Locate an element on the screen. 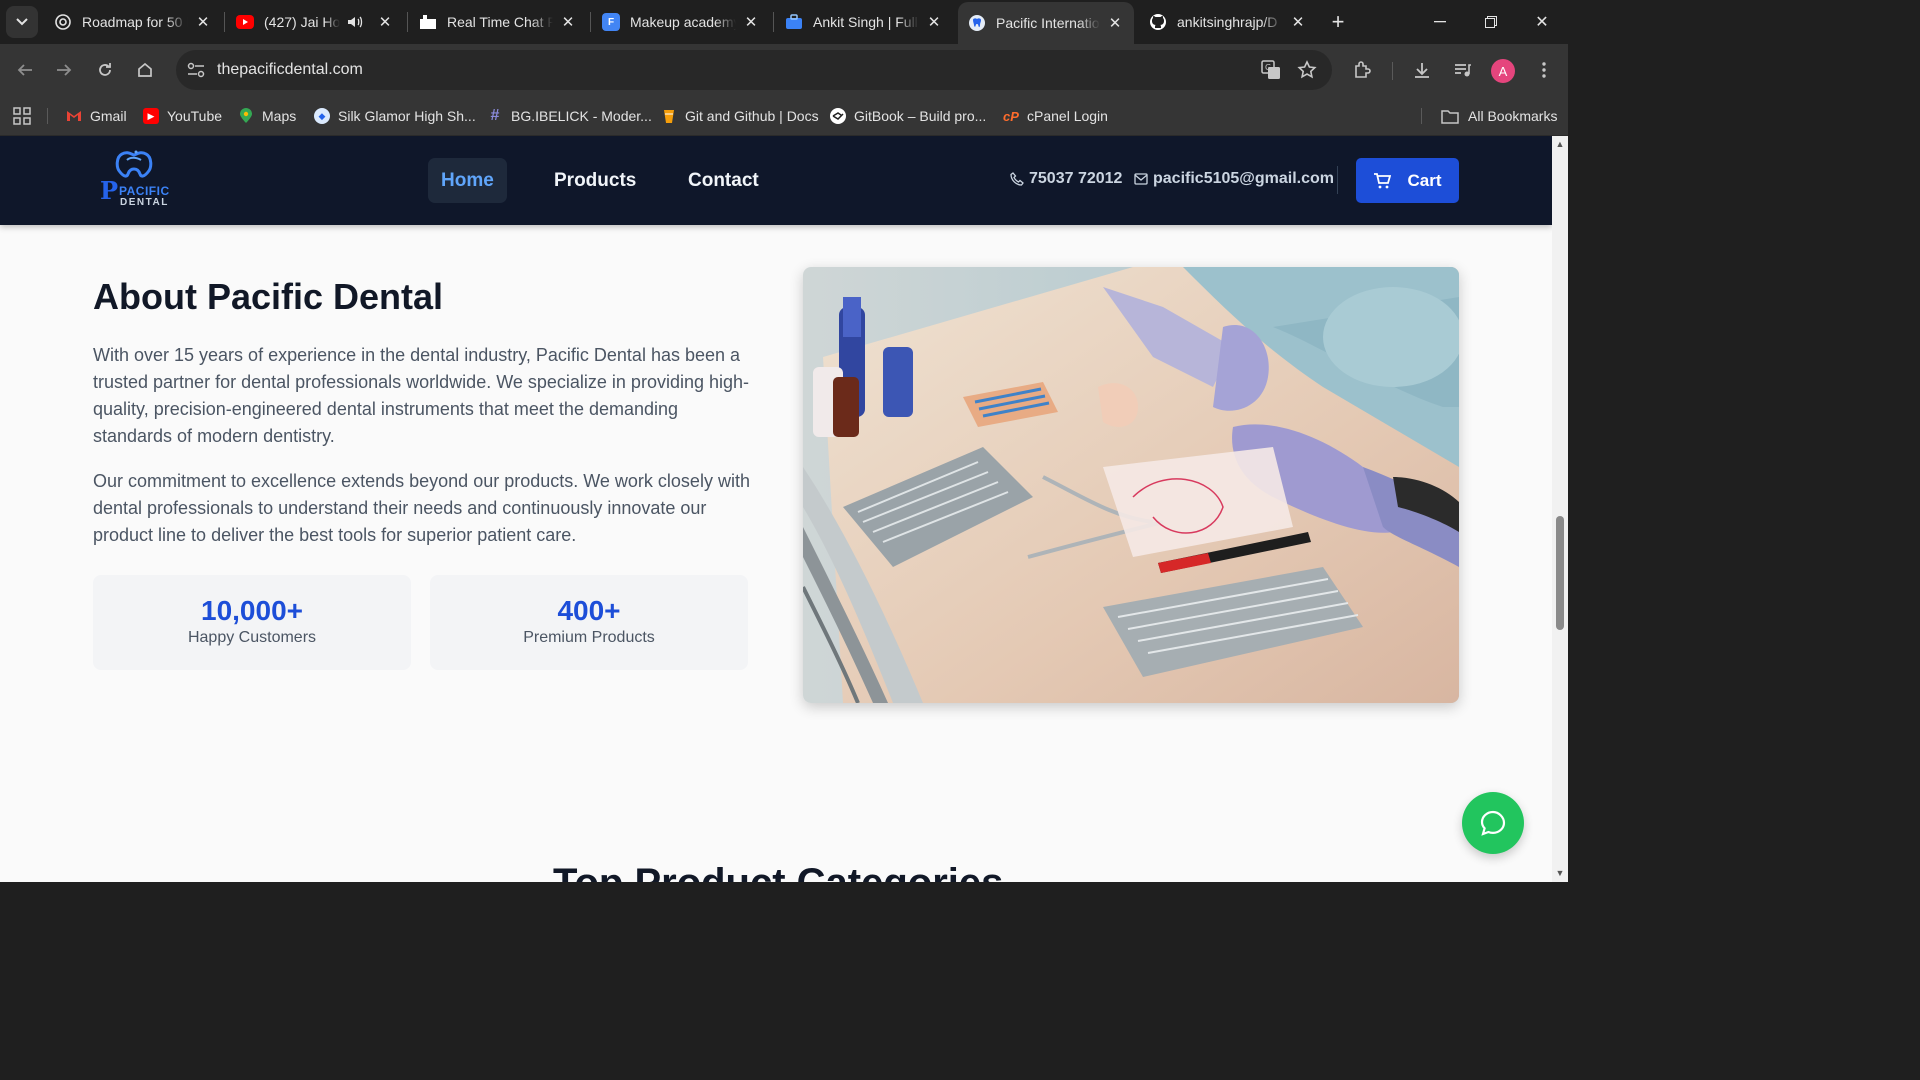 This screenshot has height=1080, width=1920. browser-toolbar: thepacificdental.com G A is located at coordinates (784, 70).